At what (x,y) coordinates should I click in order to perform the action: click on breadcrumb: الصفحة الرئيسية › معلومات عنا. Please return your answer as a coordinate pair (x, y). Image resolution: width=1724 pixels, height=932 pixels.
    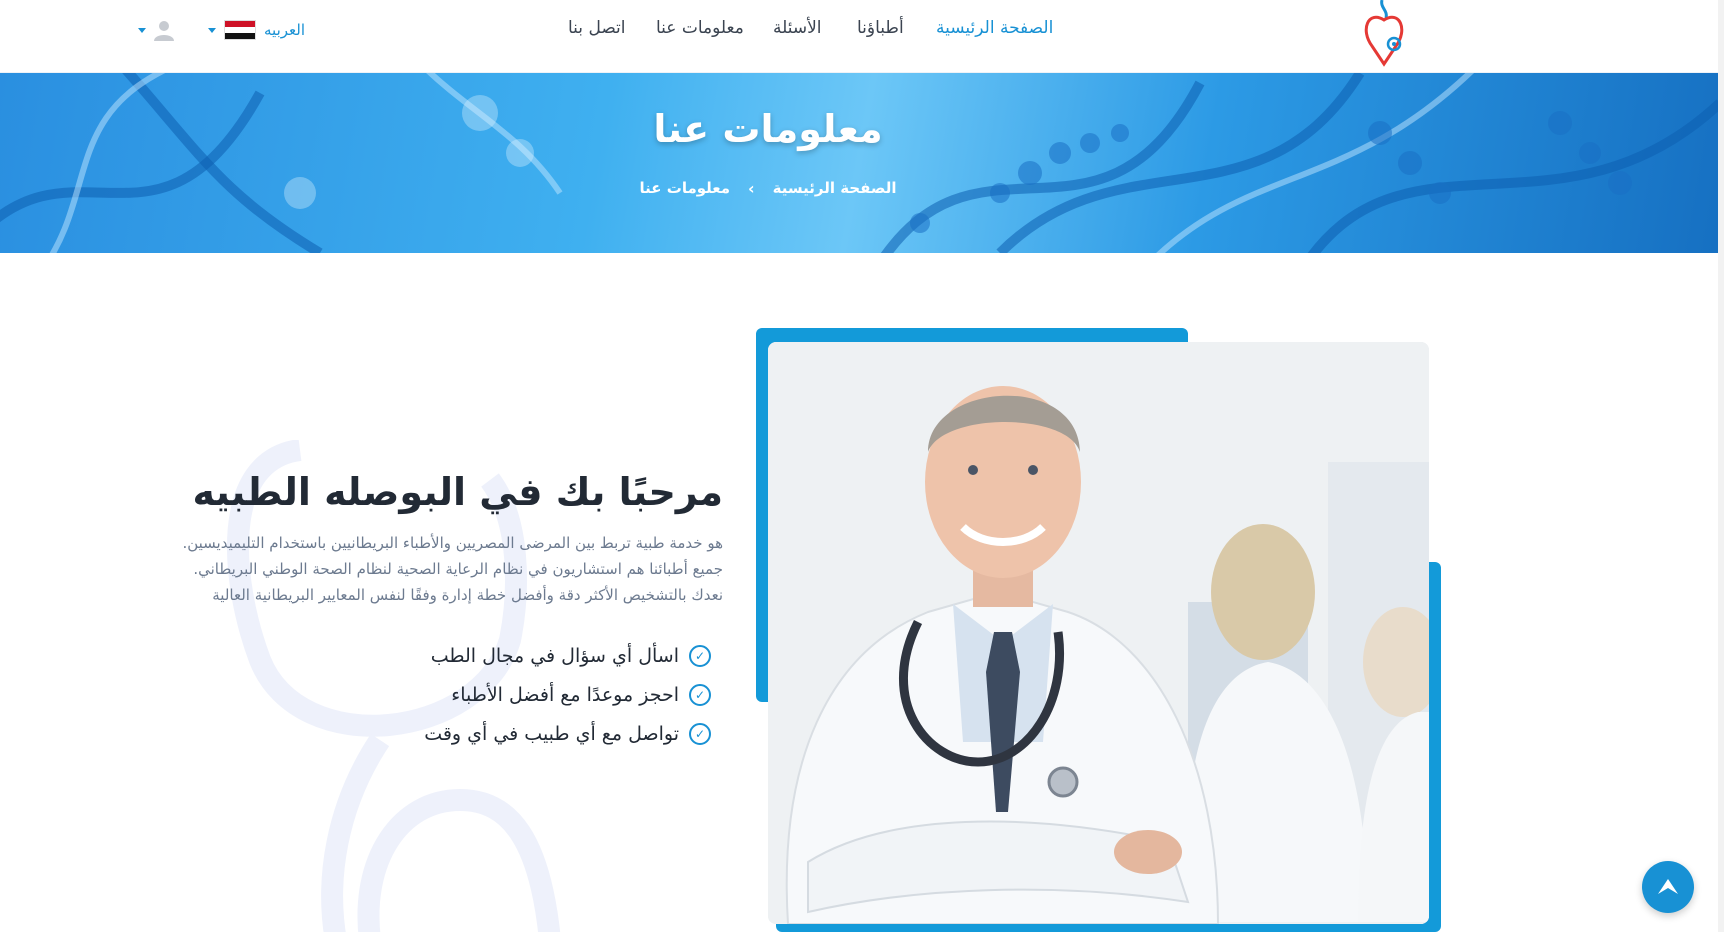
    Looking at the image, I should click on (768, 188).